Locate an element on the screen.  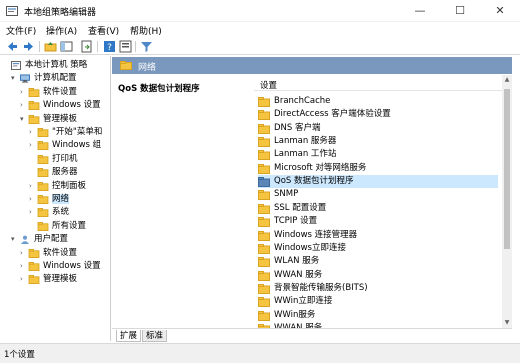
minimize-button: — is located at coordinates (420, 11).